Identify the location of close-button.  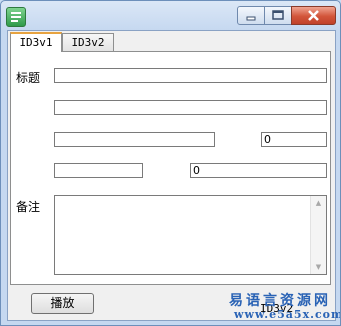
(313, 15).